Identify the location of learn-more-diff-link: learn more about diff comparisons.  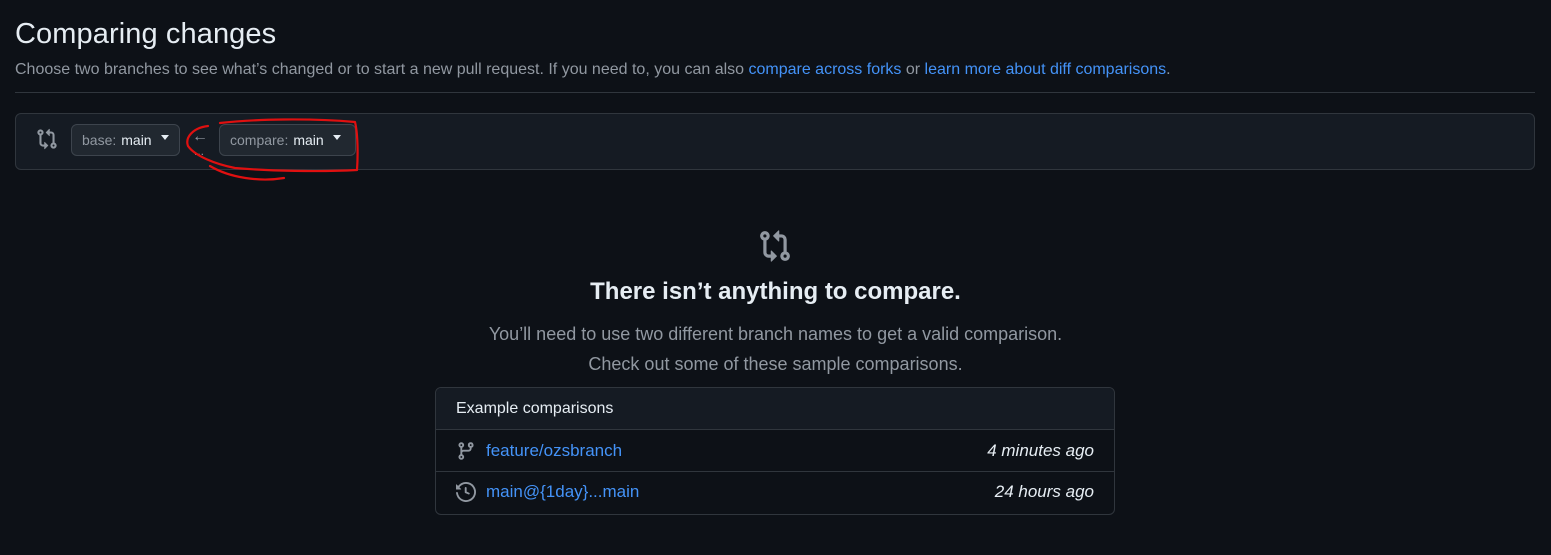
(1046, 69).